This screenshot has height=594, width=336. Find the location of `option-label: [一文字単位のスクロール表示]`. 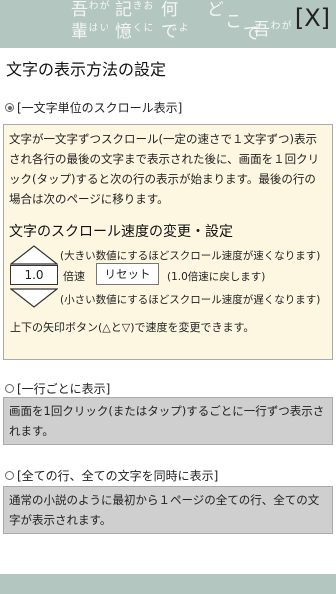

option-label: [一文字単位のスクロール表示] is located at coordinates (100, 108).